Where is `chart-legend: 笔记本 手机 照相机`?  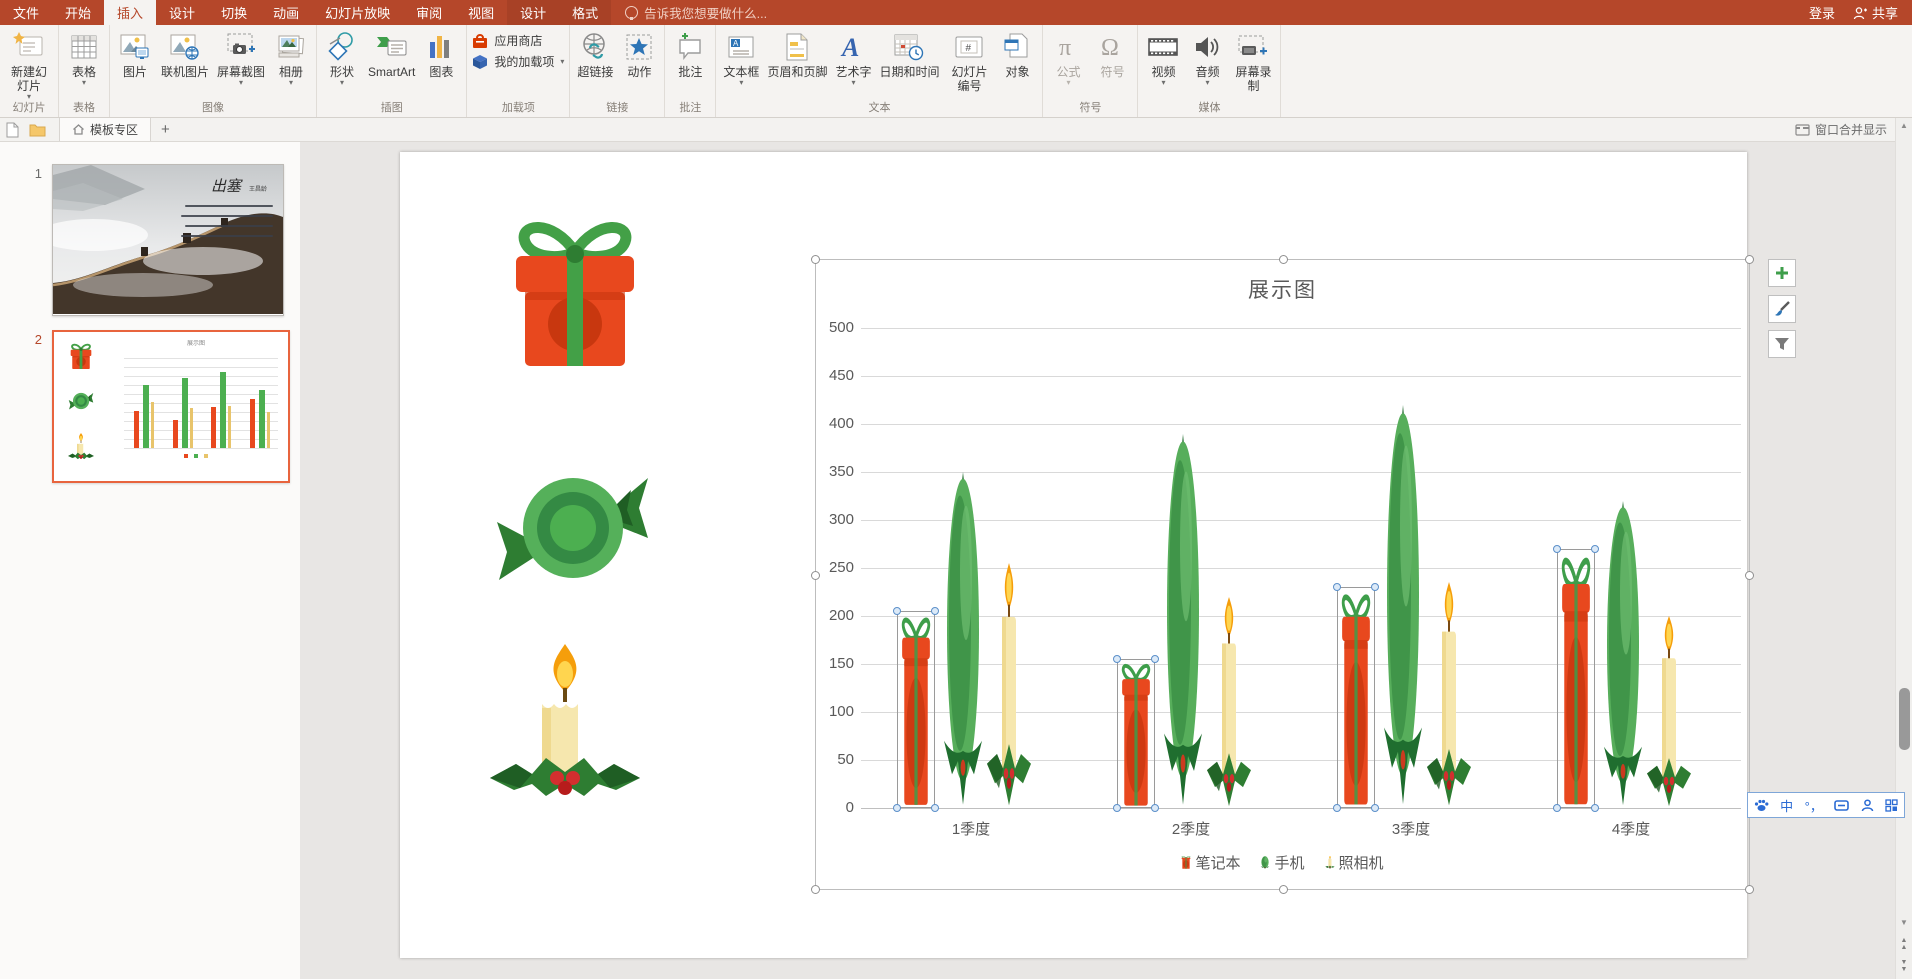
chart-legend: 笔记本 手机 照相机 is located at coordinates (1282, 862).